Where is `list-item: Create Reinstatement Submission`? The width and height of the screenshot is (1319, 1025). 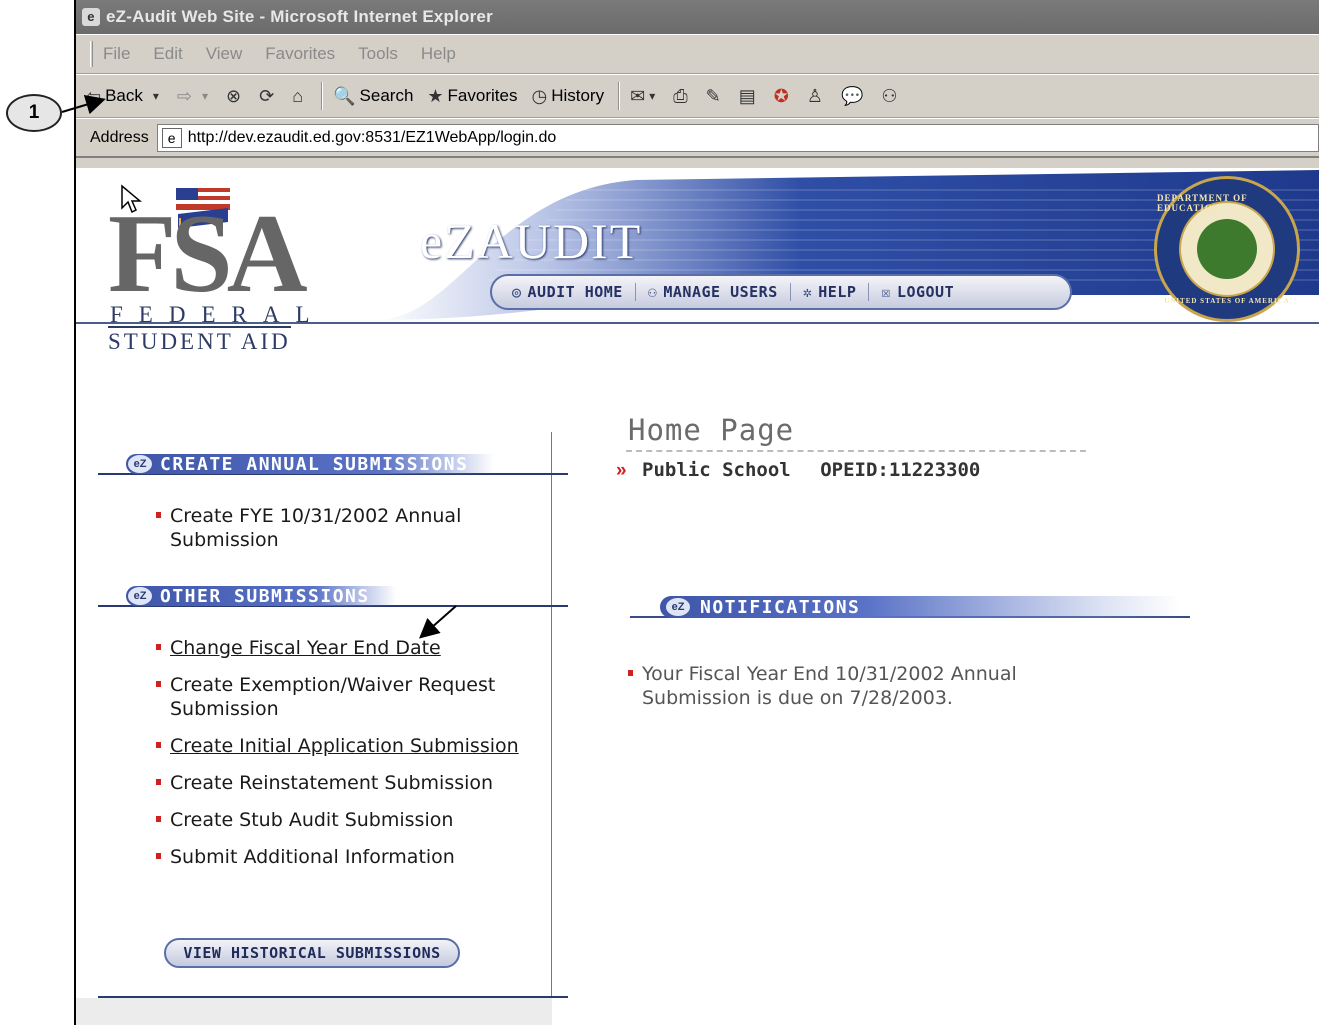 list-item: Create Reinstatement Submission is located at coordinates (352, 783).